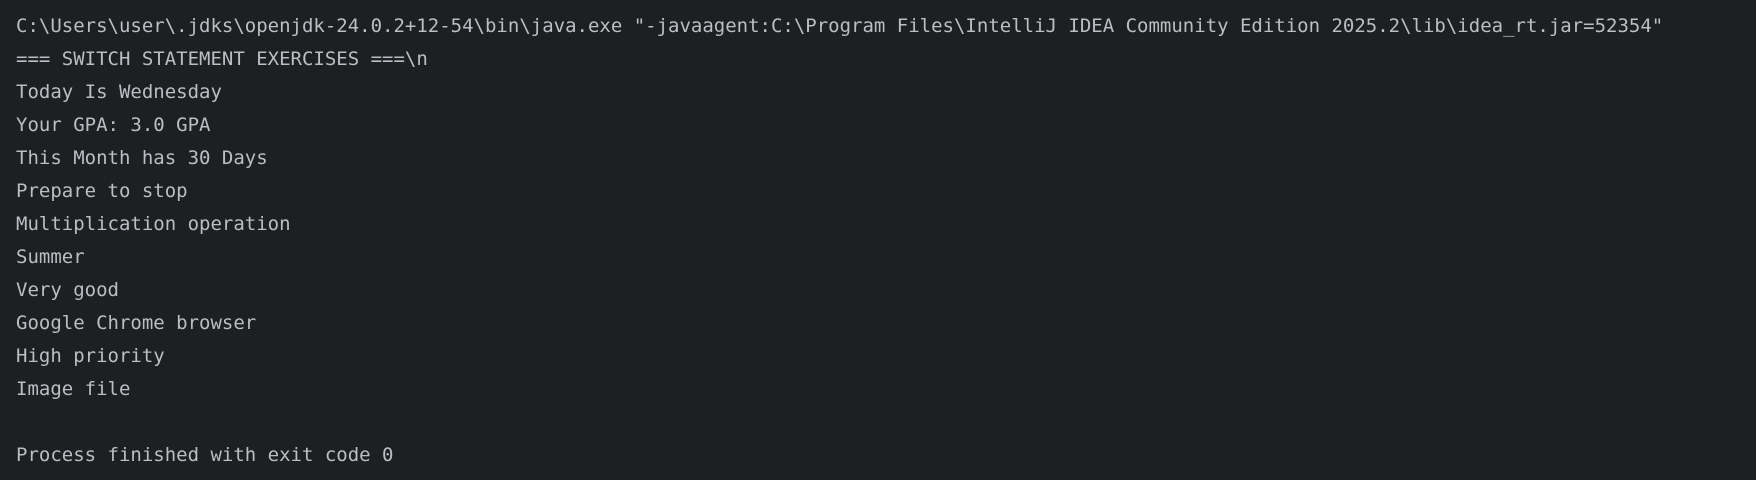 This screenshot has height=480, width=1756. What do you see at coordinates (113, 125) in the screenshot?
I see `console-output-line: Your GPA: 3.0 GPA` at bounding box center [113, 125].